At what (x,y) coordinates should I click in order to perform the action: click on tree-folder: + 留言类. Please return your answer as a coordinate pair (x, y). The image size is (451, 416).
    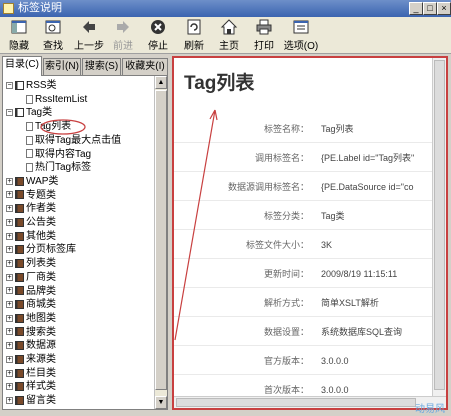
    Looking at the image, I should click on (31, 401).